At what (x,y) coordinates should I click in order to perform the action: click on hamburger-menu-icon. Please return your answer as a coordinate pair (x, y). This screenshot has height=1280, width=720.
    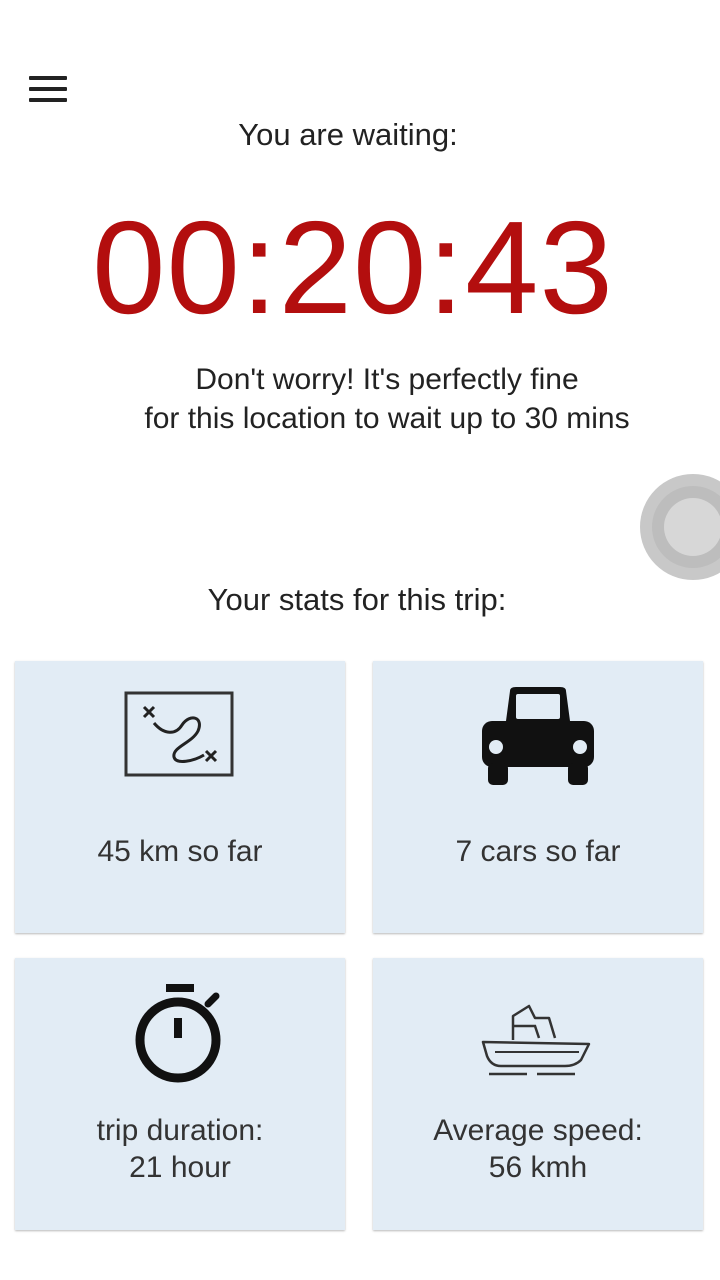
    Looking at the image, I should click on (48, 90).